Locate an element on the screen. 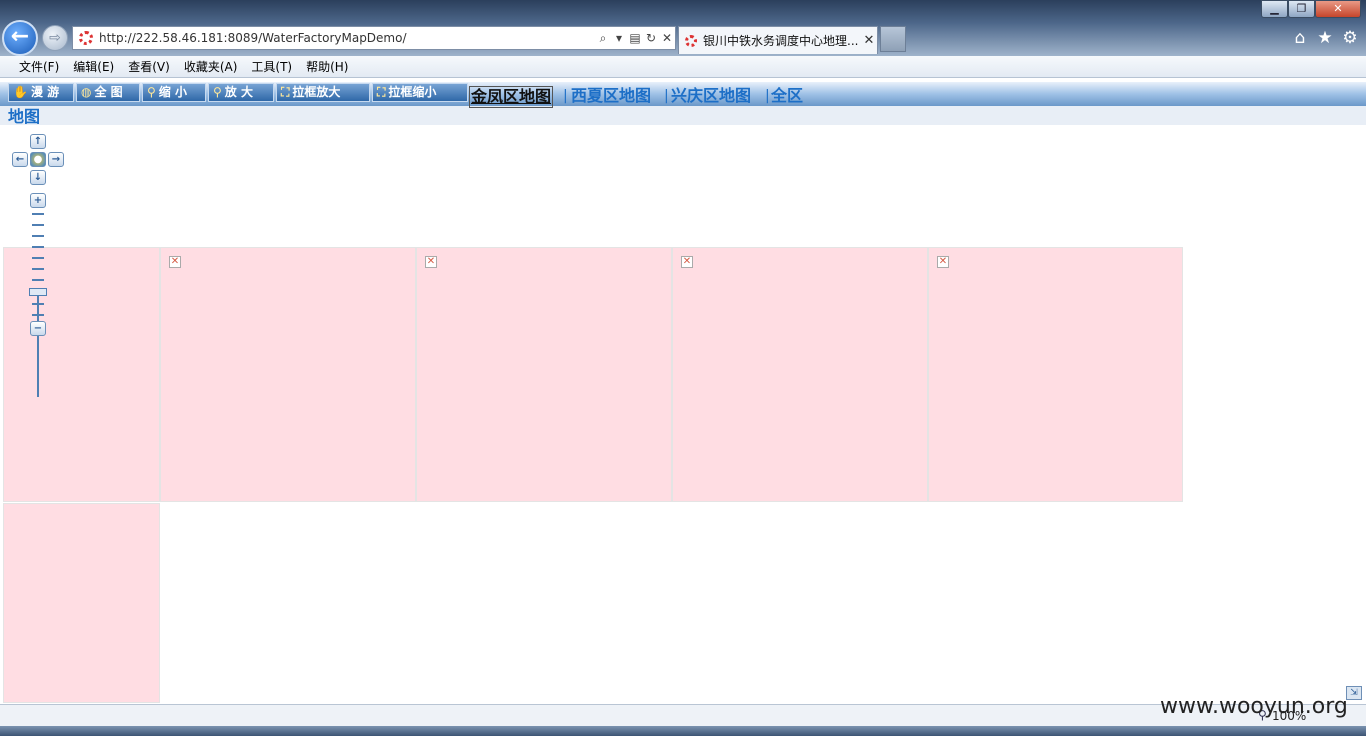 The height and width of the screenshot is (736, 1366). zoom-minus-icon: − is located at coordinates (38, 328).